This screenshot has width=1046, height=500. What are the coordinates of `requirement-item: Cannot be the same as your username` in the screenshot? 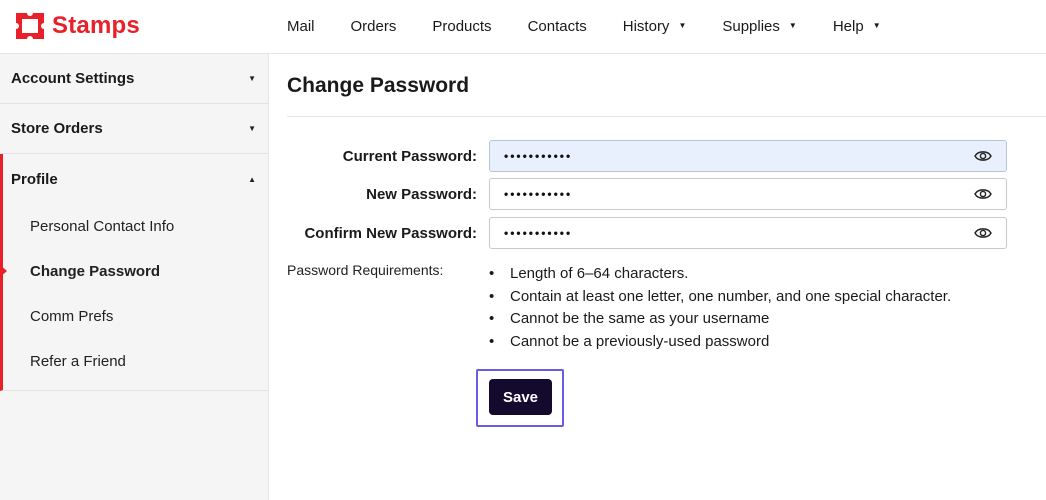 It's located at (720, 319).